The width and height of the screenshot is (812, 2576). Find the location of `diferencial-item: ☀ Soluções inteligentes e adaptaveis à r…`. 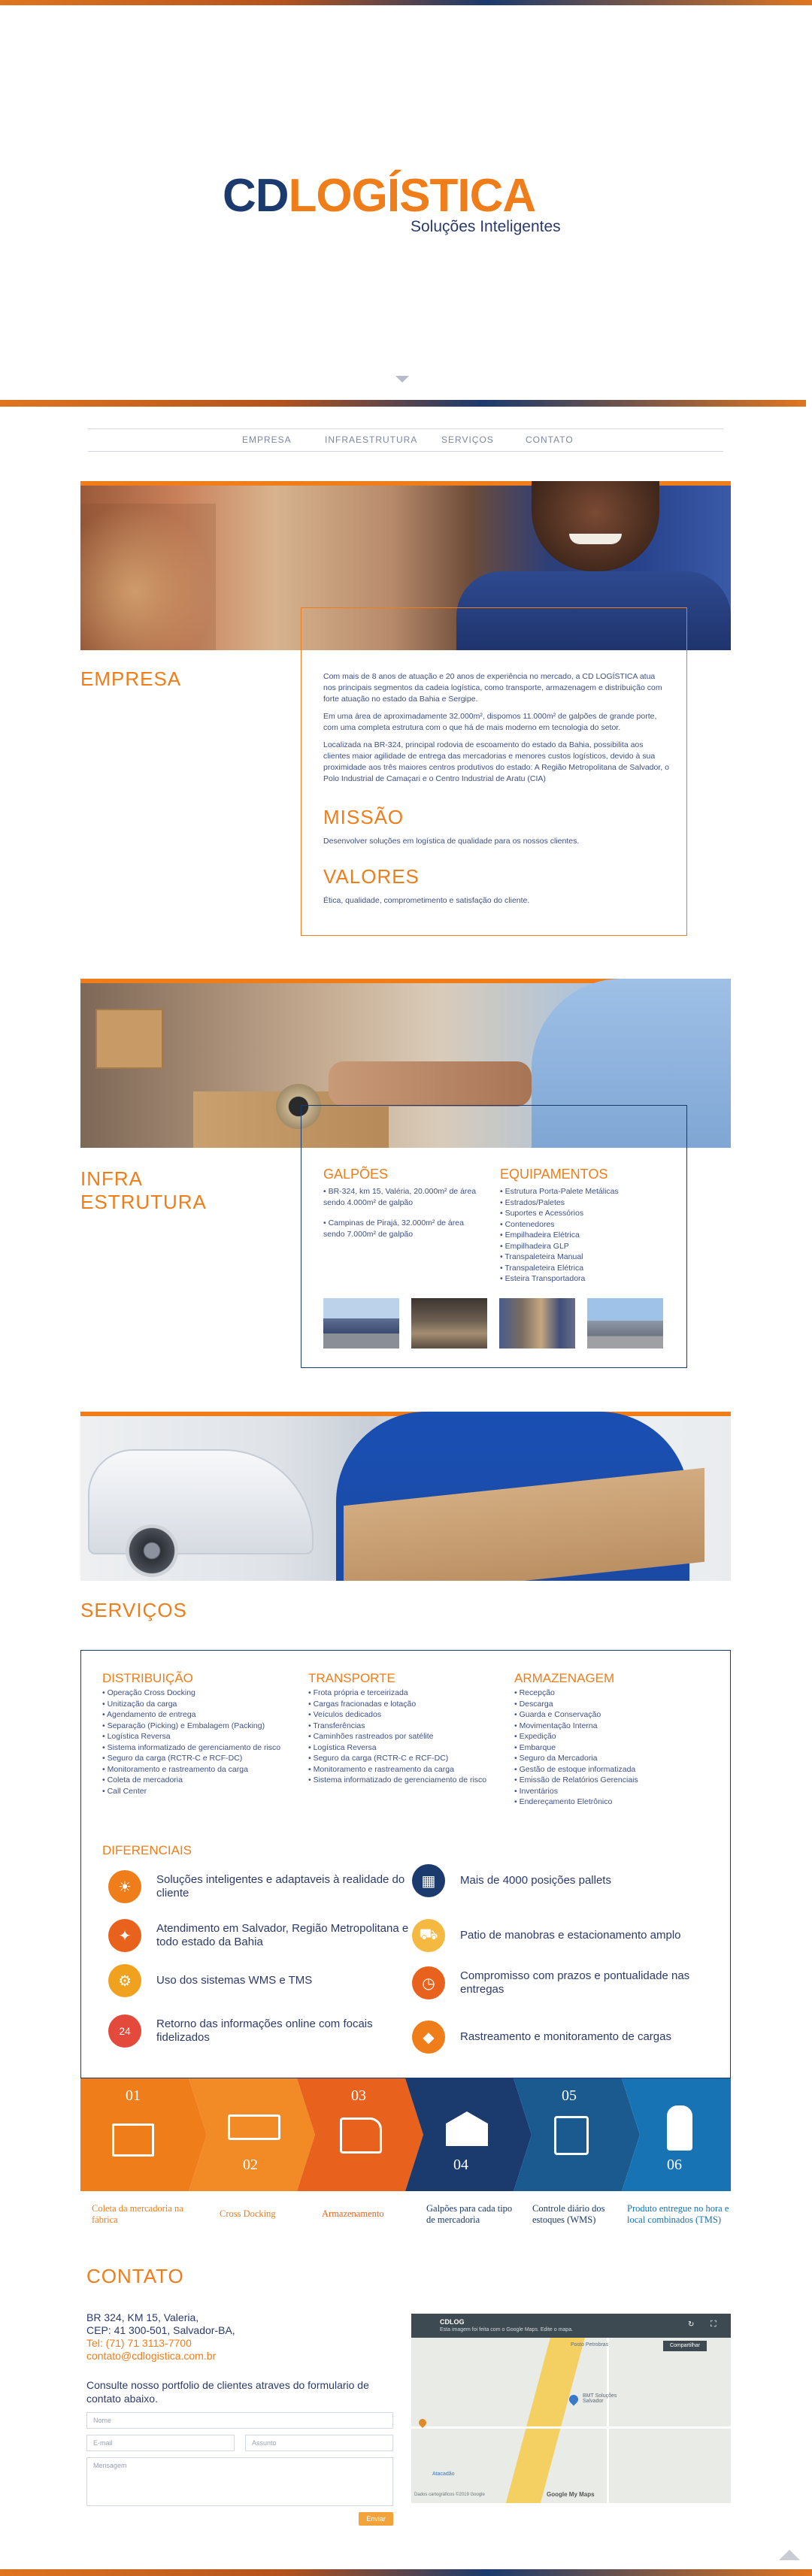

diferencial-item: ☀ Soluções inteligentes e adaptaveis à r… is located at coordinates (258, 1886).